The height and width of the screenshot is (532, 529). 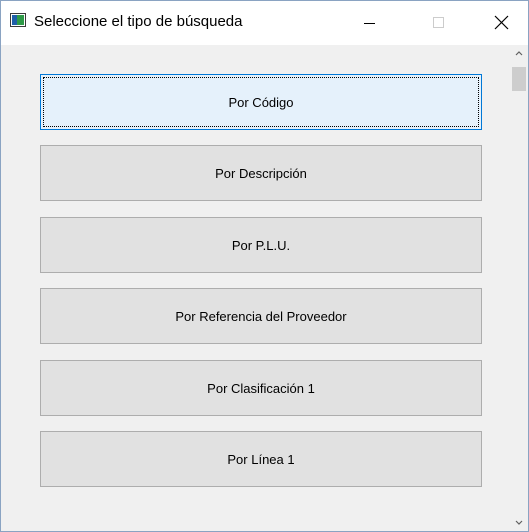 I want to click on search-by-line-button: Por Línea 1, so click(x=261, y=459).